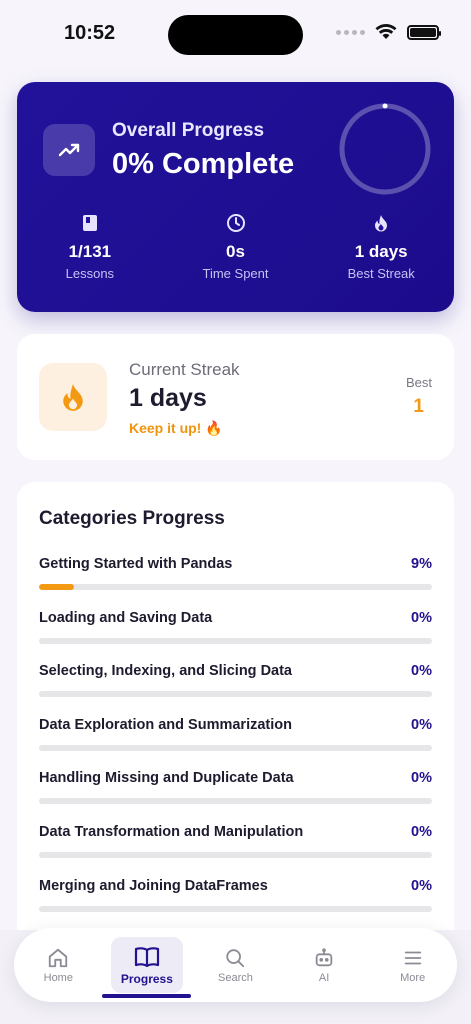 The height and width of the screenshot is (1024, 471). I want to click on home-icon, so click(58, 957).